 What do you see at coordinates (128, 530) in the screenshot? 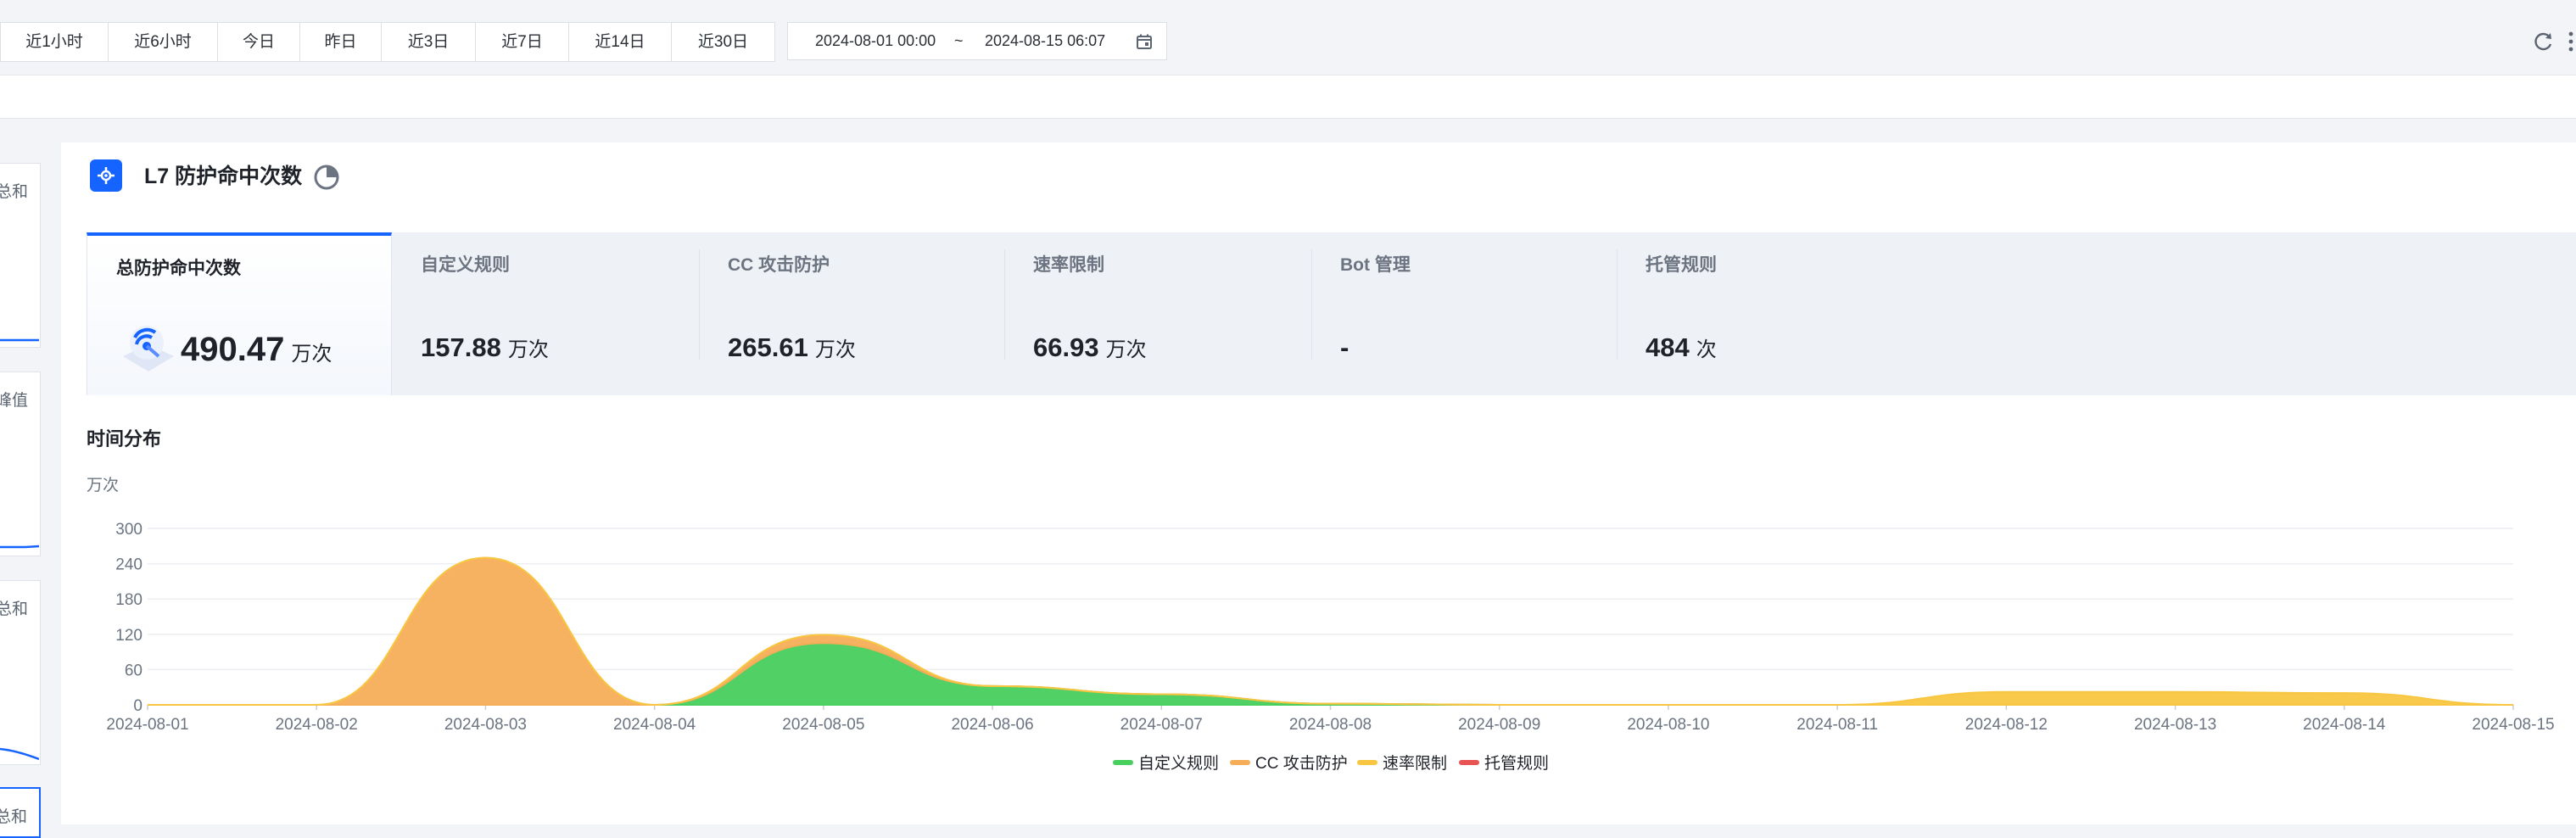
I see `y-tick-label: 300` at bounding box center [128, 530].